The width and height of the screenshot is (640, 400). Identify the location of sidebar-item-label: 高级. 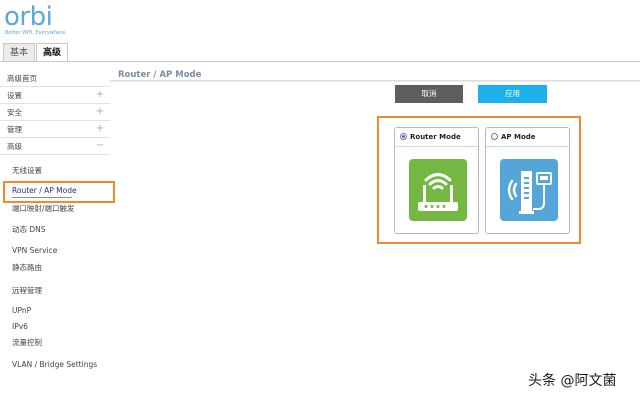
(14, 146).